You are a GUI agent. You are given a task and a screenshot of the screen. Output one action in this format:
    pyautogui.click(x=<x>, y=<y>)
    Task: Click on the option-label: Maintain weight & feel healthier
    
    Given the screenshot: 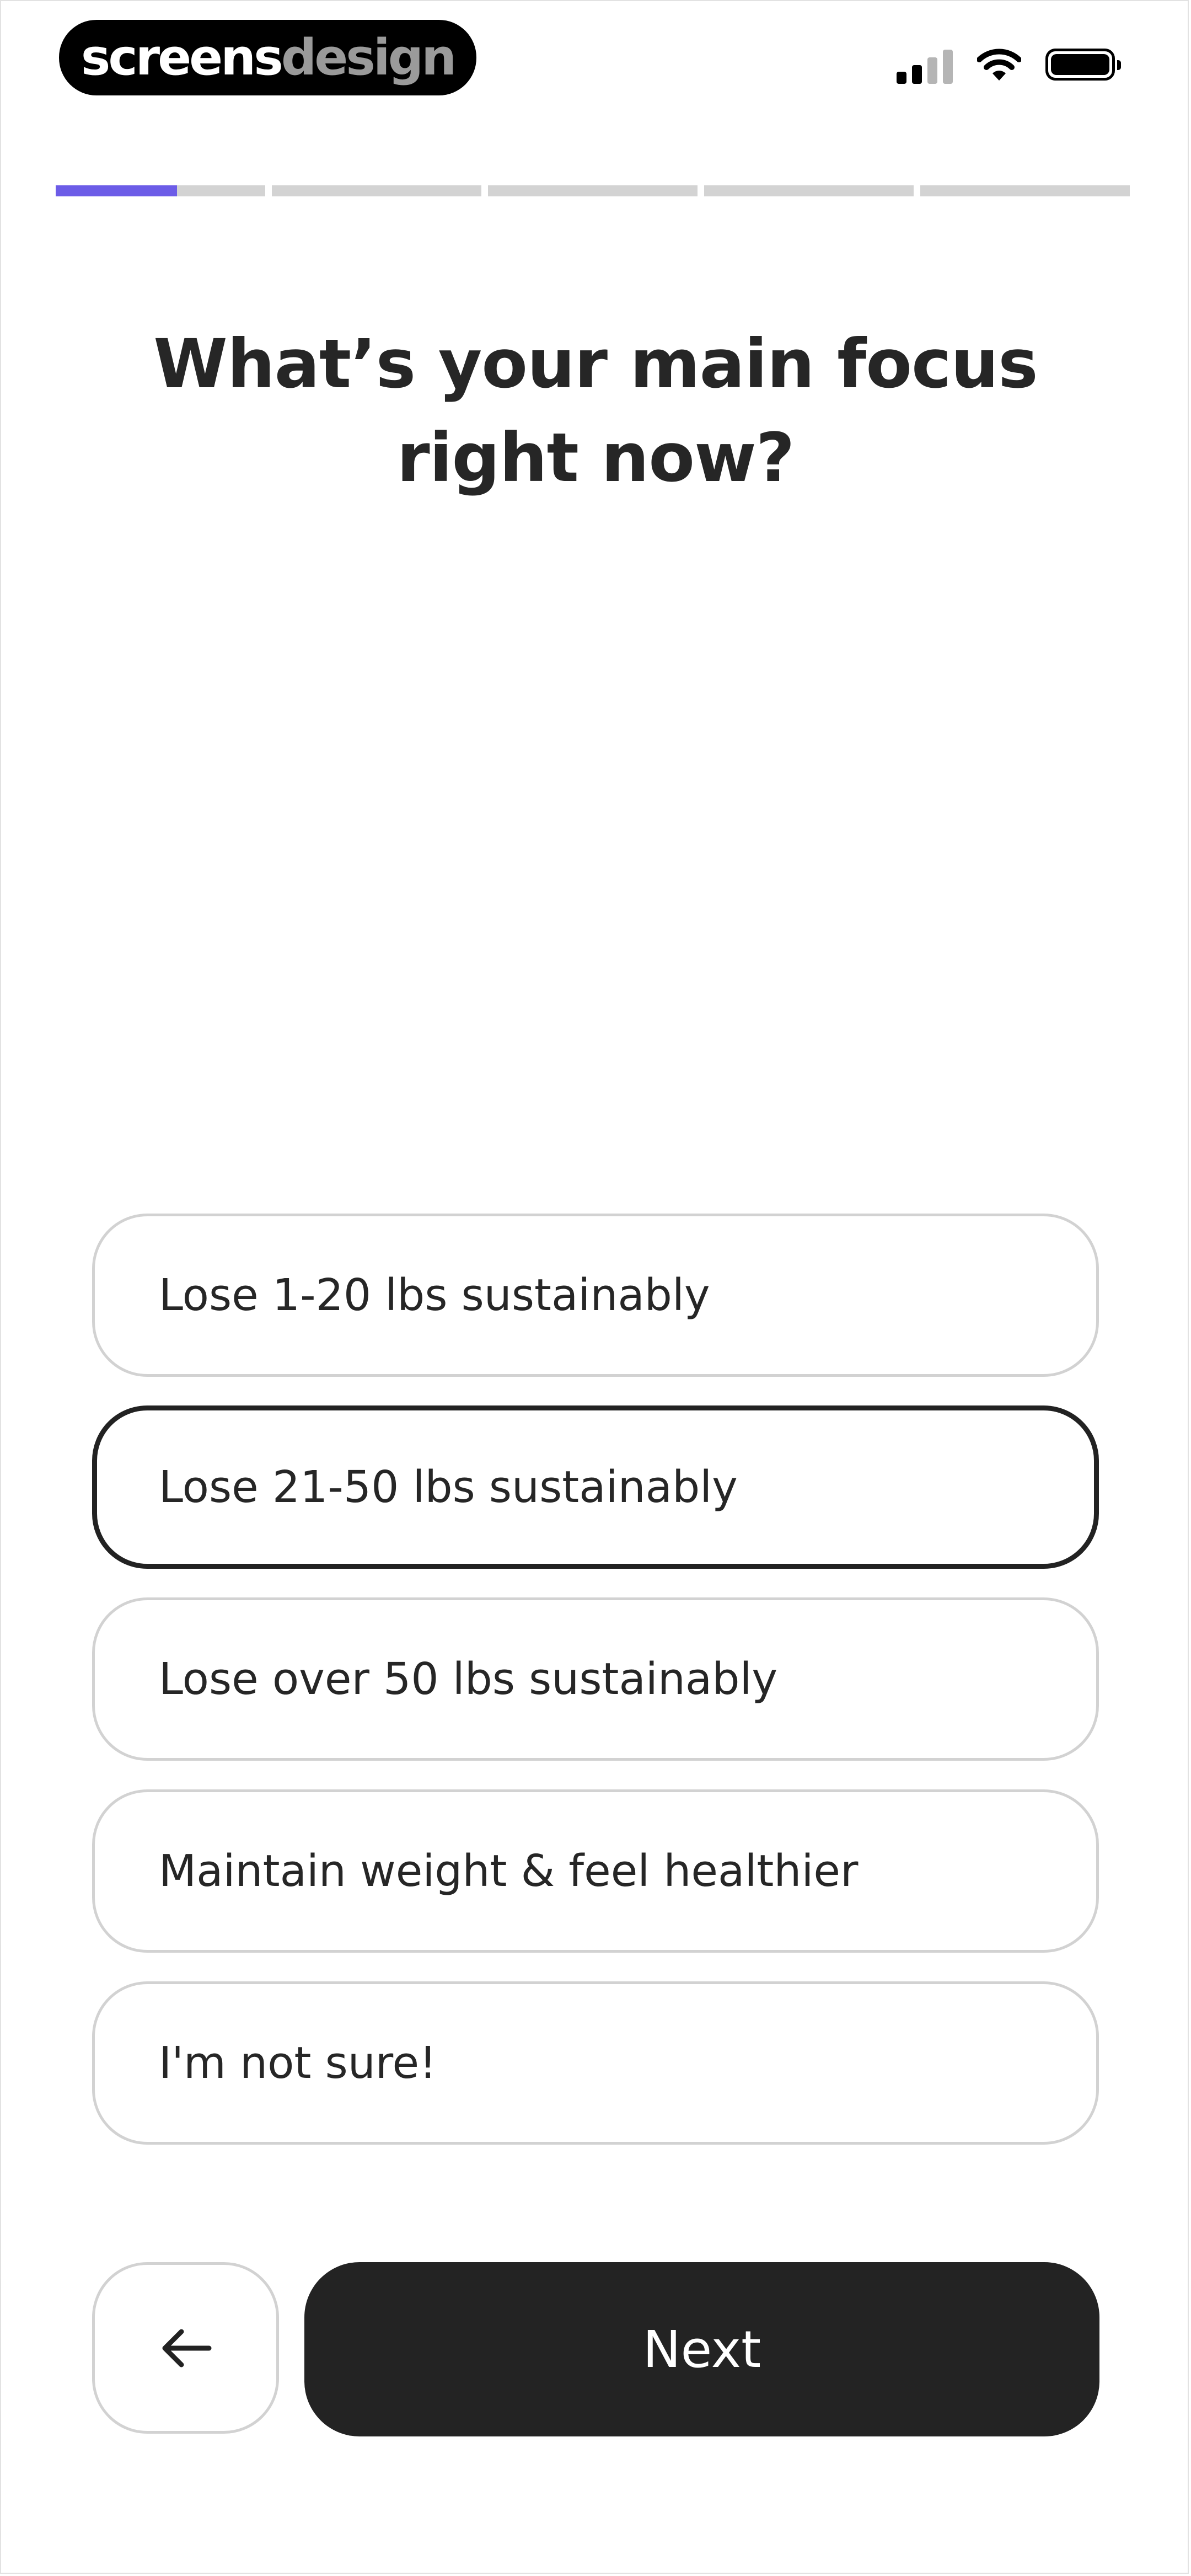 What is the action you would take?
    pyautogui.click(x=509, y=1871)
    